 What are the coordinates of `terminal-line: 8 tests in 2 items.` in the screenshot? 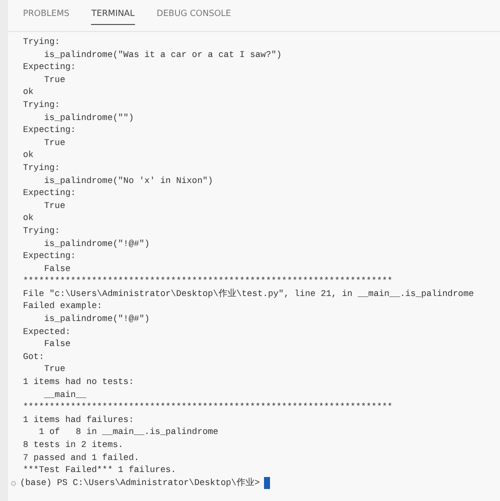 It's located at (73, 445).